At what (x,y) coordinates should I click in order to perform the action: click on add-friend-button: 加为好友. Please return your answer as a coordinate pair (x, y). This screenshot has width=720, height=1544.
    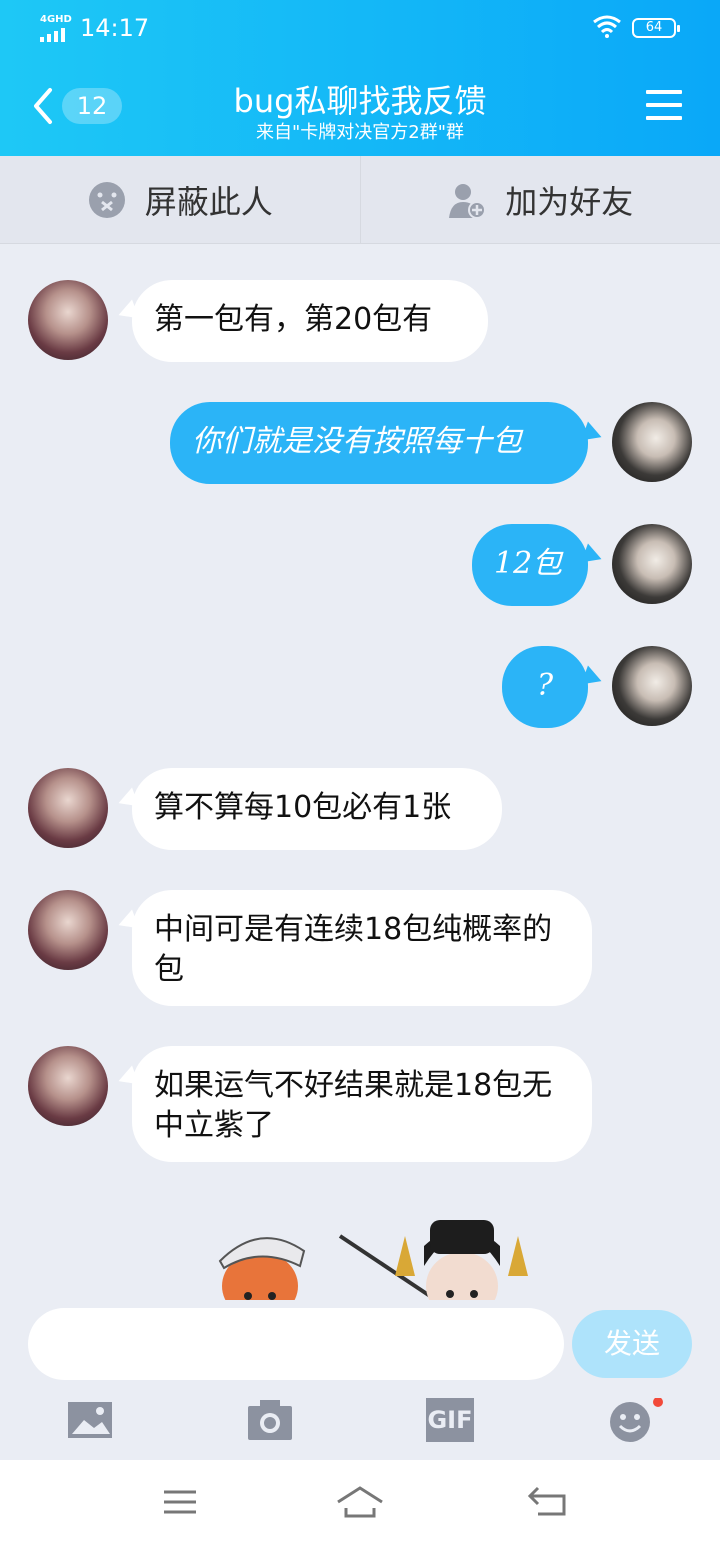
    Looking at the image, I should click on (539, 199).